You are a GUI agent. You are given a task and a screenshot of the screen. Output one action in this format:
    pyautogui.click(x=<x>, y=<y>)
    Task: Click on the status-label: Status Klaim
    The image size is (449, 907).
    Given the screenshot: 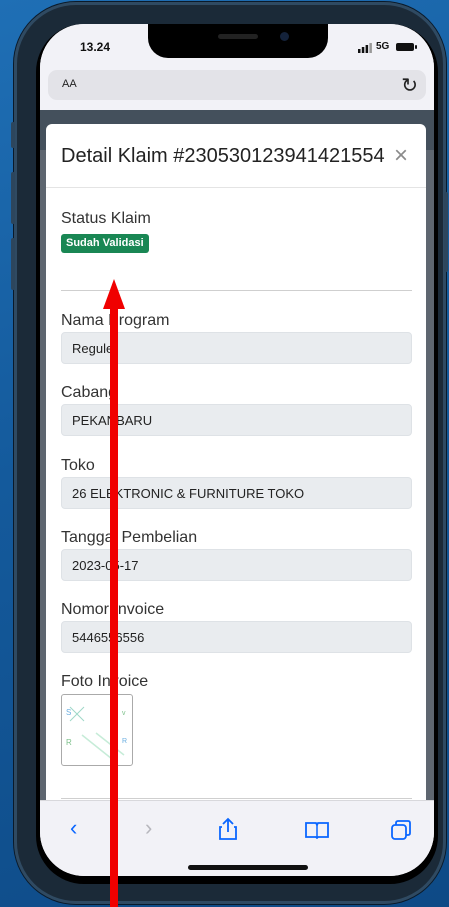 What is the action you would take?
    pyautogui.click(x=106, y=218)
    